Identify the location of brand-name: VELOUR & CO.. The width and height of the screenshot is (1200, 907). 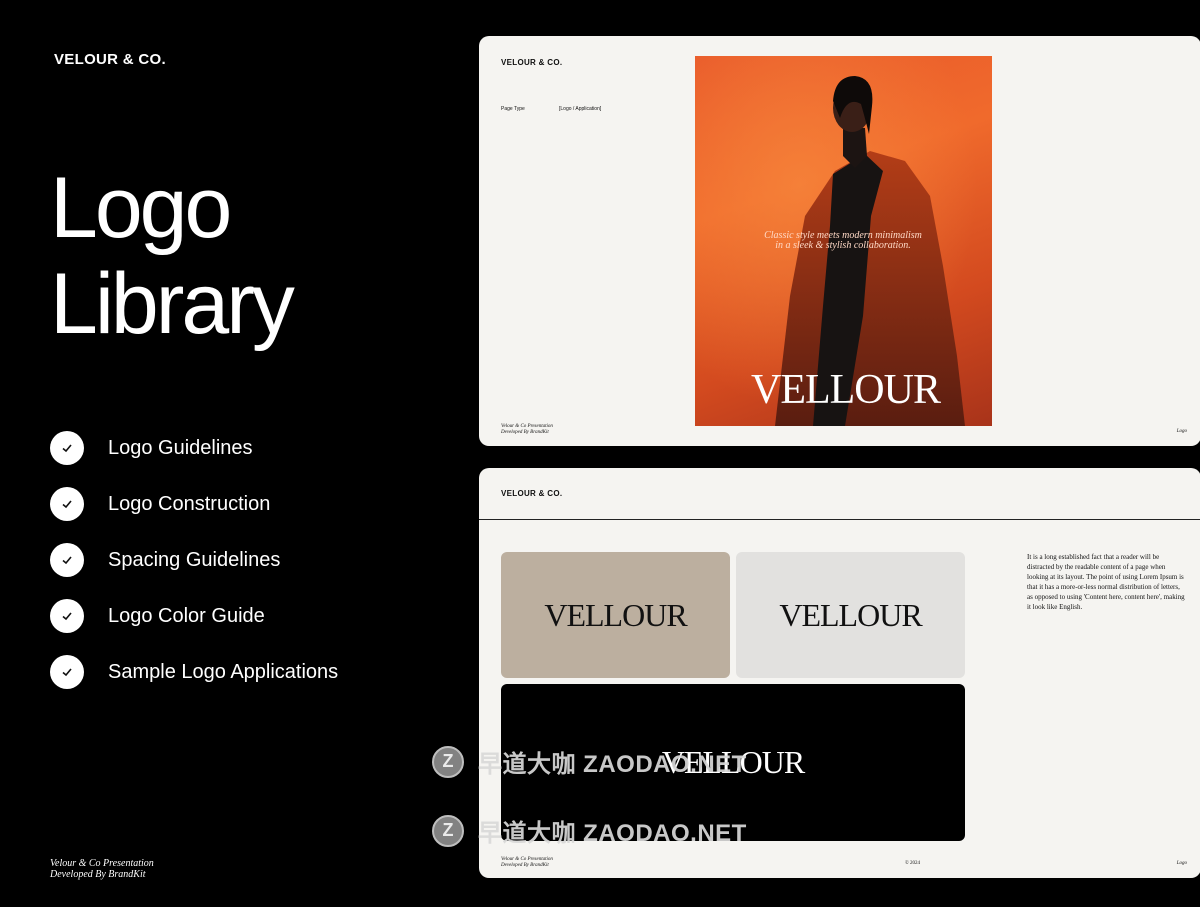
(110, 59).